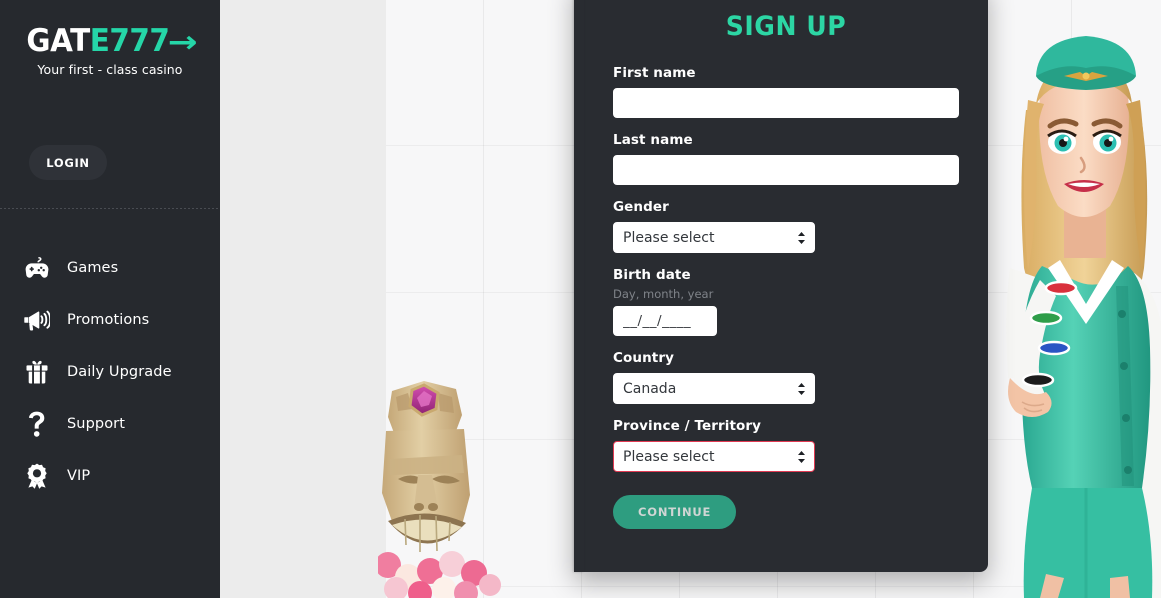 Image resolution: width=1161 pixels, height=598 pixels. I want to click on province-select-wrap: Please select, so click(714, 456).